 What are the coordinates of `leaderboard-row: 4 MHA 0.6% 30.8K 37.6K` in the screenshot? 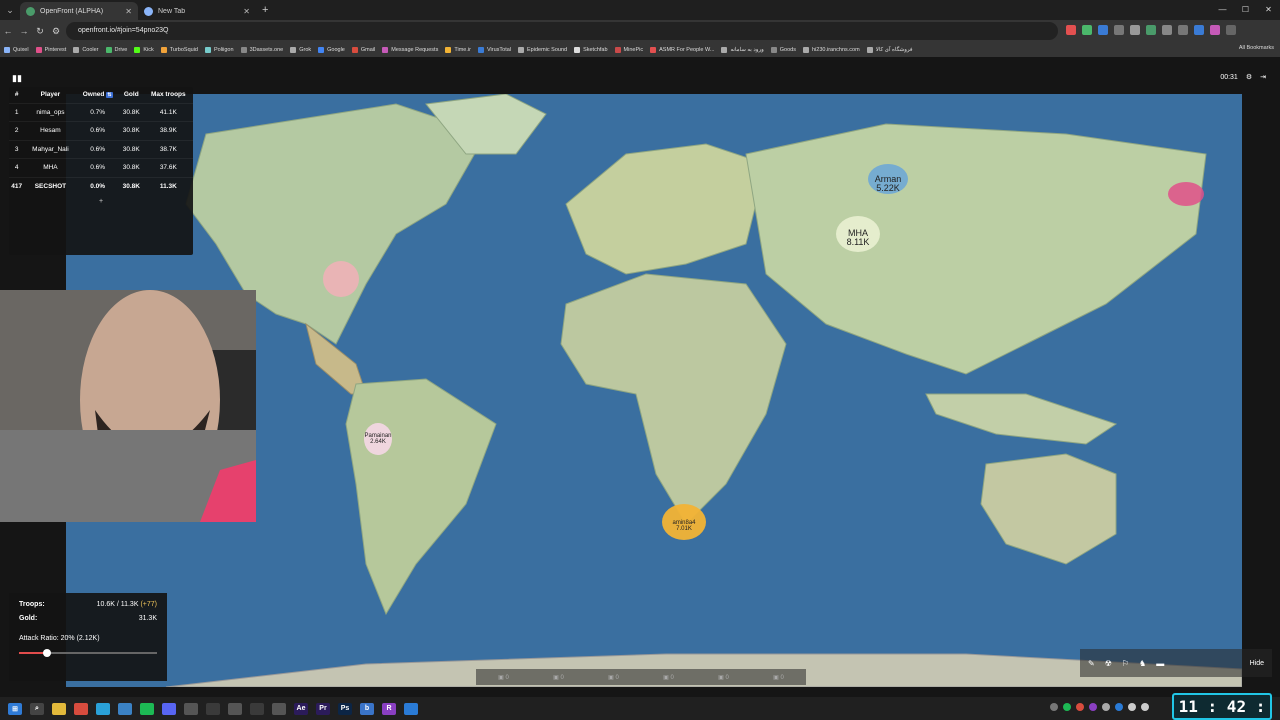 It's located at (101, 167).